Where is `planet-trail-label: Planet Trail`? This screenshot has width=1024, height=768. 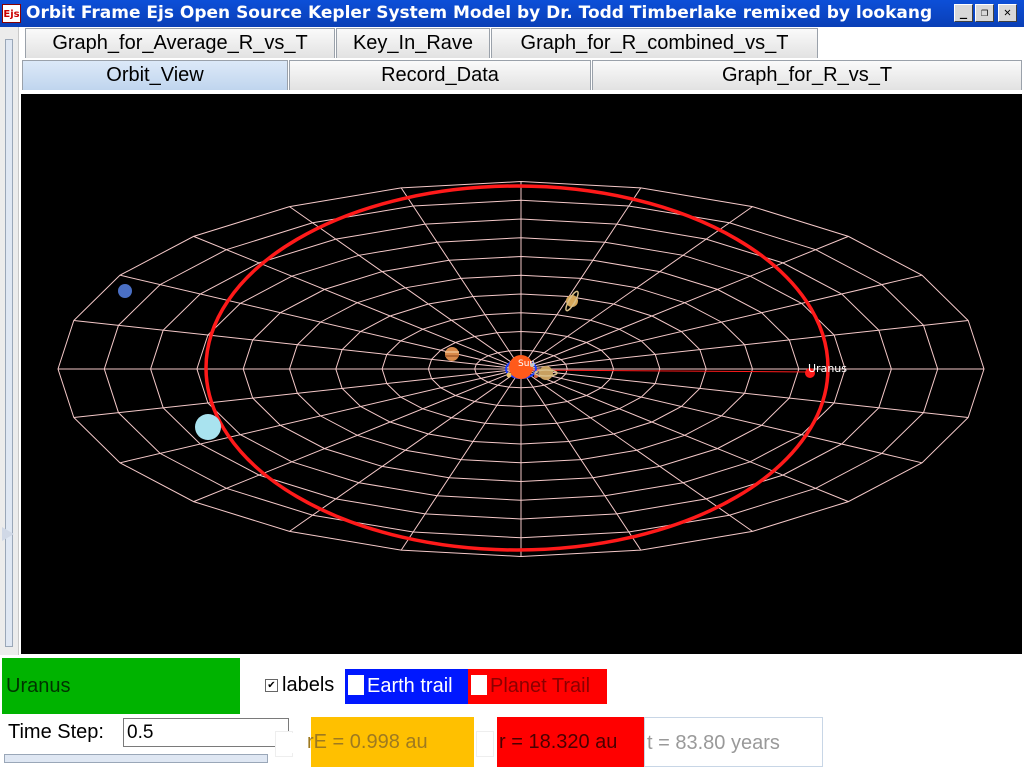 planet-trail-label: Planet Trail is located at coordinates (540, 686).